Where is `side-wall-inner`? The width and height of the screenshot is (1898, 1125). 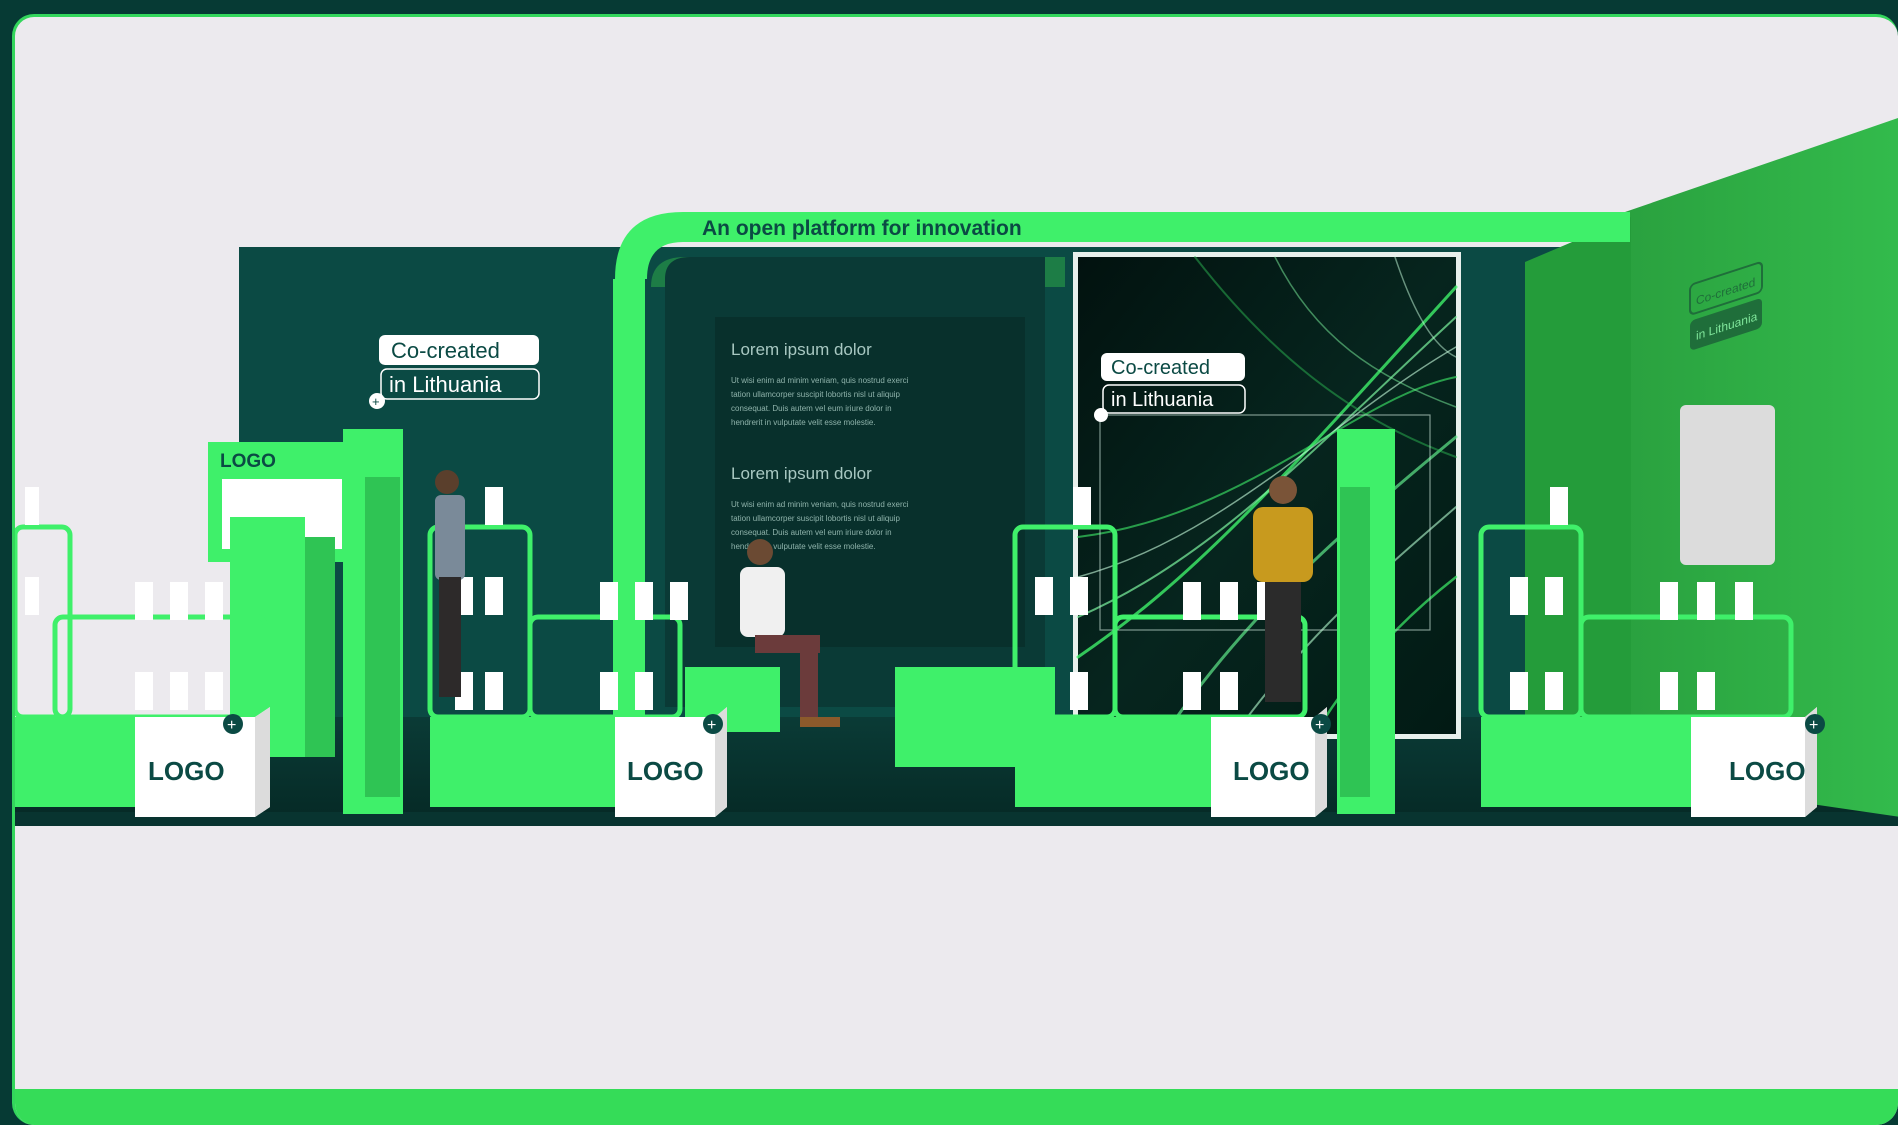 side-wall-inner is located at coordinates (1578, 497).